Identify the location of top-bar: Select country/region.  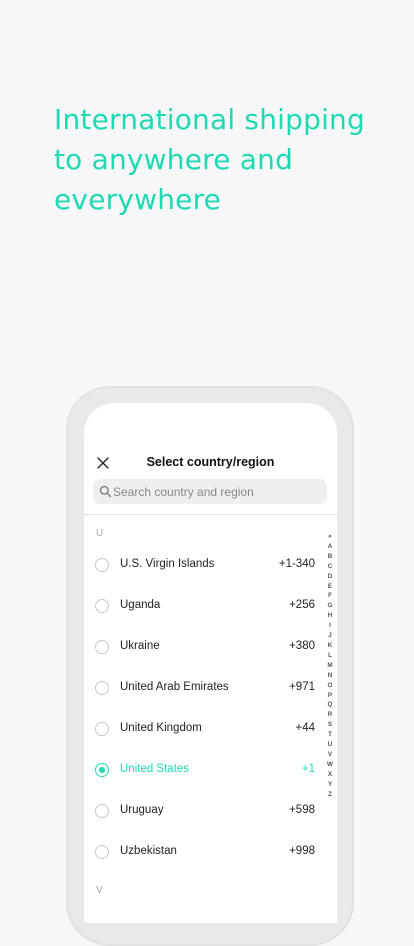
(210, 463).